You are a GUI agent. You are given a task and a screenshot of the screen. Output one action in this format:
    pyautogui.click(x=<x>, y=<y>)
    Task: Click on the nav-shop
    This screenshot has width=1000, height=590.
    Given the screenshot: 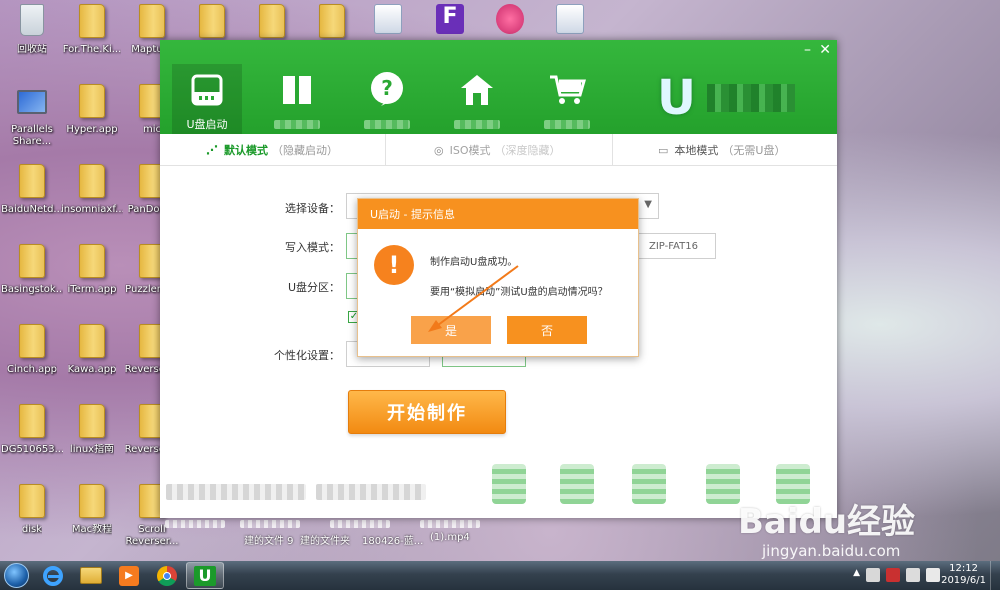 What is the action you would take?
    pyautogui.click(x=567, y=99)
    